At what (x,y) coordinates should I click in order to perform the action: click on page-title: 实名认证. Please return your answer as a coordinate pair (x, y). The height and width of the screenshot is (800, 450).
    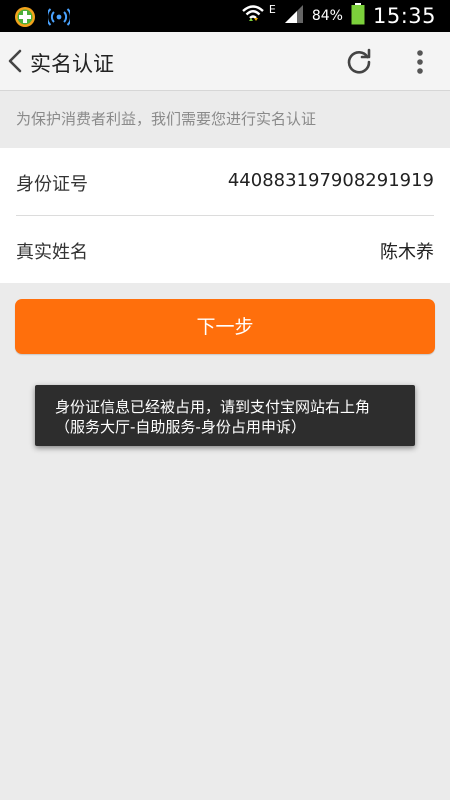
    Looking at the image, I should click on (72, 64).